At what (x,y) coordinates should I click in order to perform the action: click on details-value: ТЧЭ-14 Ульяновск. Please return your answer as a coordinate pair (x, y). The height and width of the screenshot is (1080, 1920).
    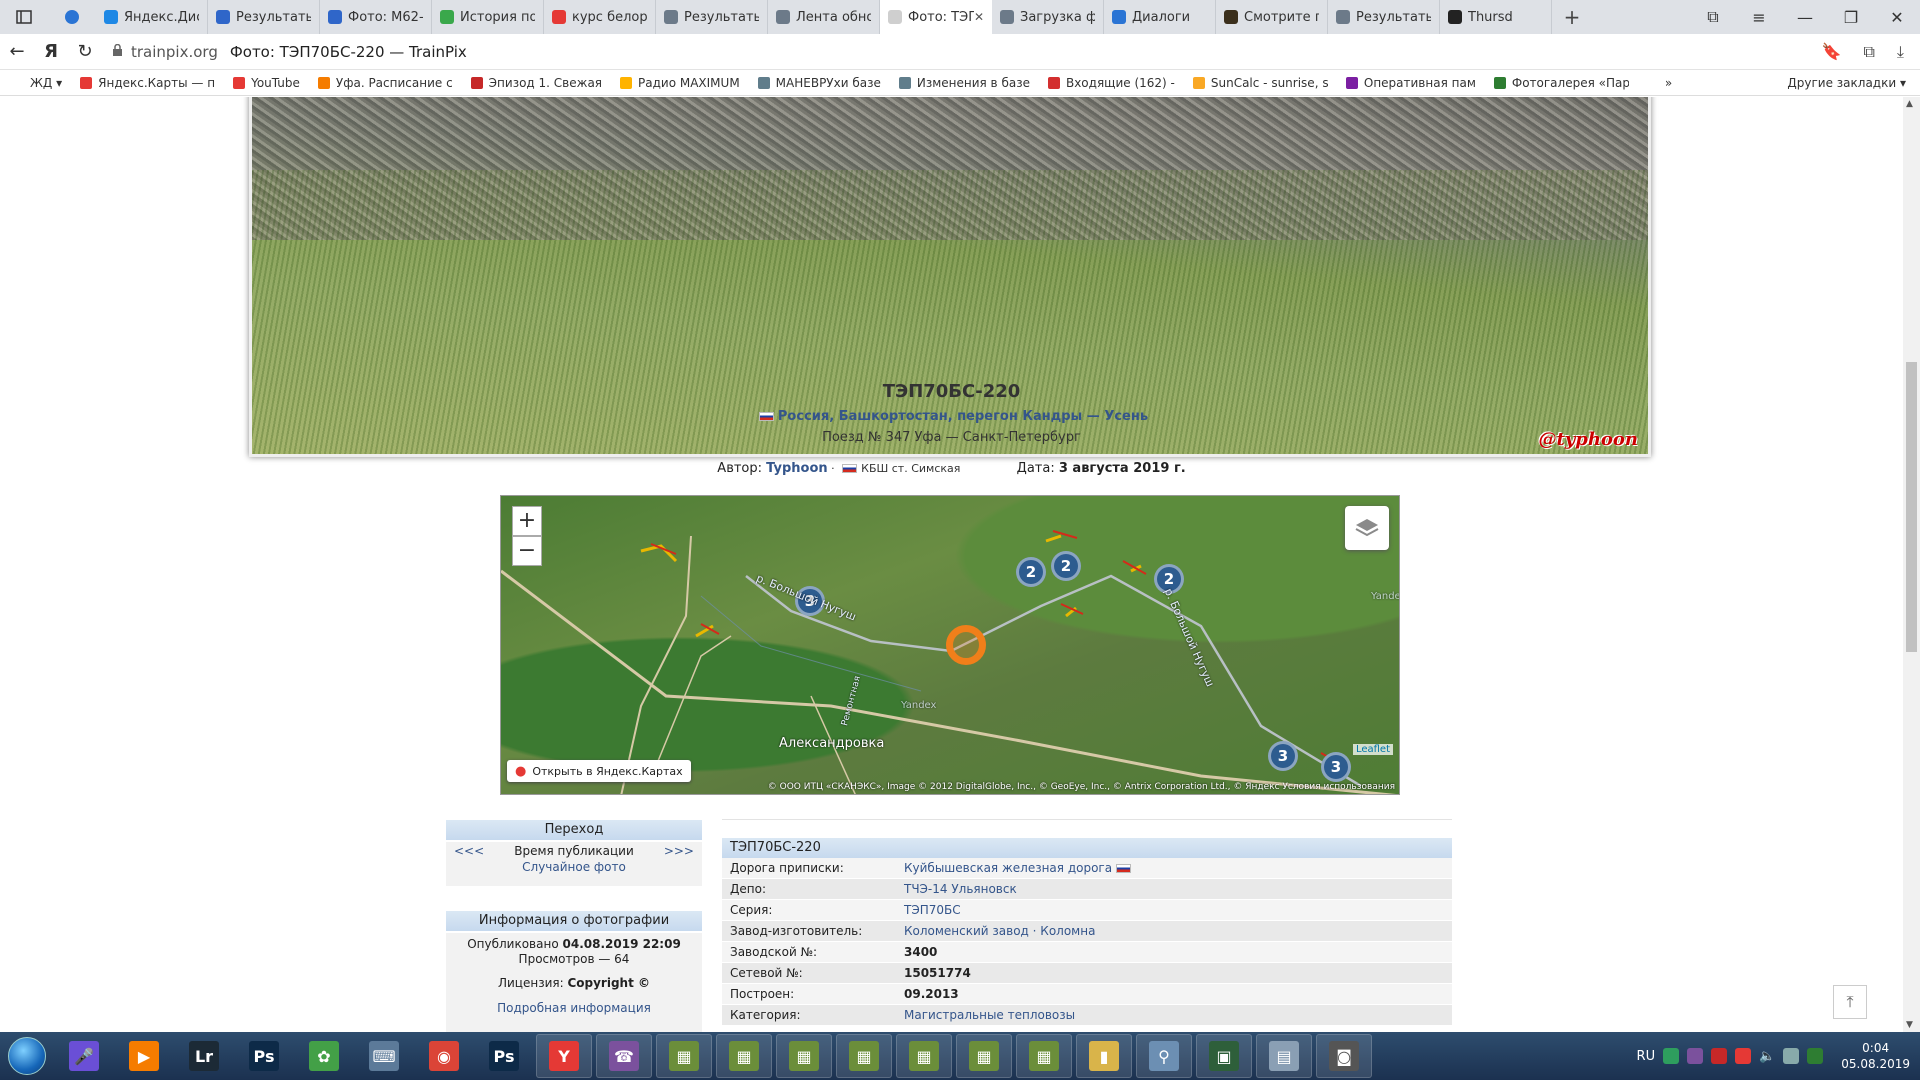
    Looking at the image, I should click on (960, 889).